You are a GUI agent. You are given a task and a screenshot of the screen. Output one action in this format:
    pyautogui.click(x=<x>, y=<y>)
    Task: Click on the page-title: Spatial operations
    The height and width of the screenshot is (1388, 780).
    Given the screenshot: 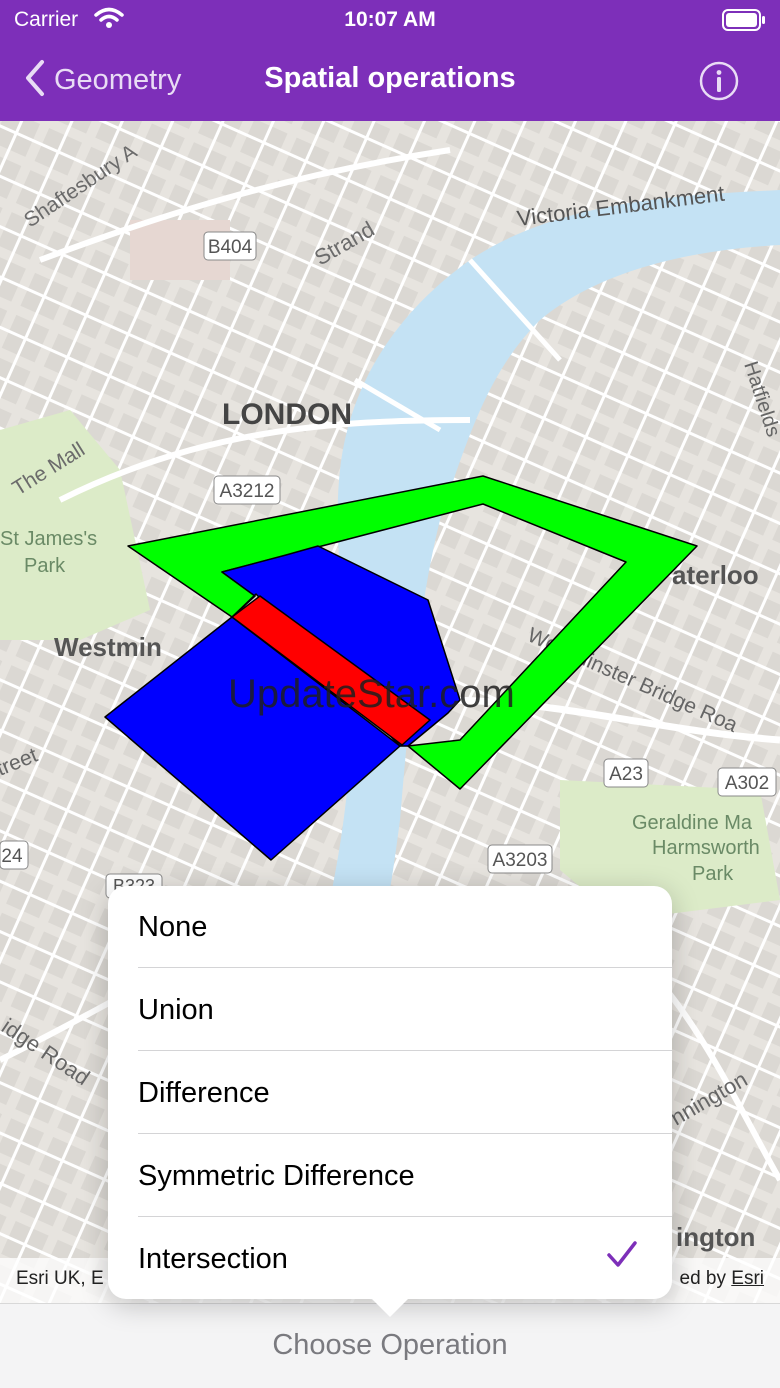 What is the action you would take?
    pyautogui.click(x=390, y=78)
    